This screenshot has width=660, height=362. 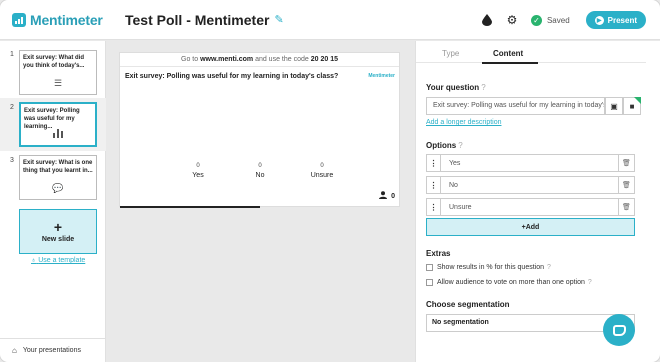 I want to click on active-tab-indicator, so click(x=510, y=63).